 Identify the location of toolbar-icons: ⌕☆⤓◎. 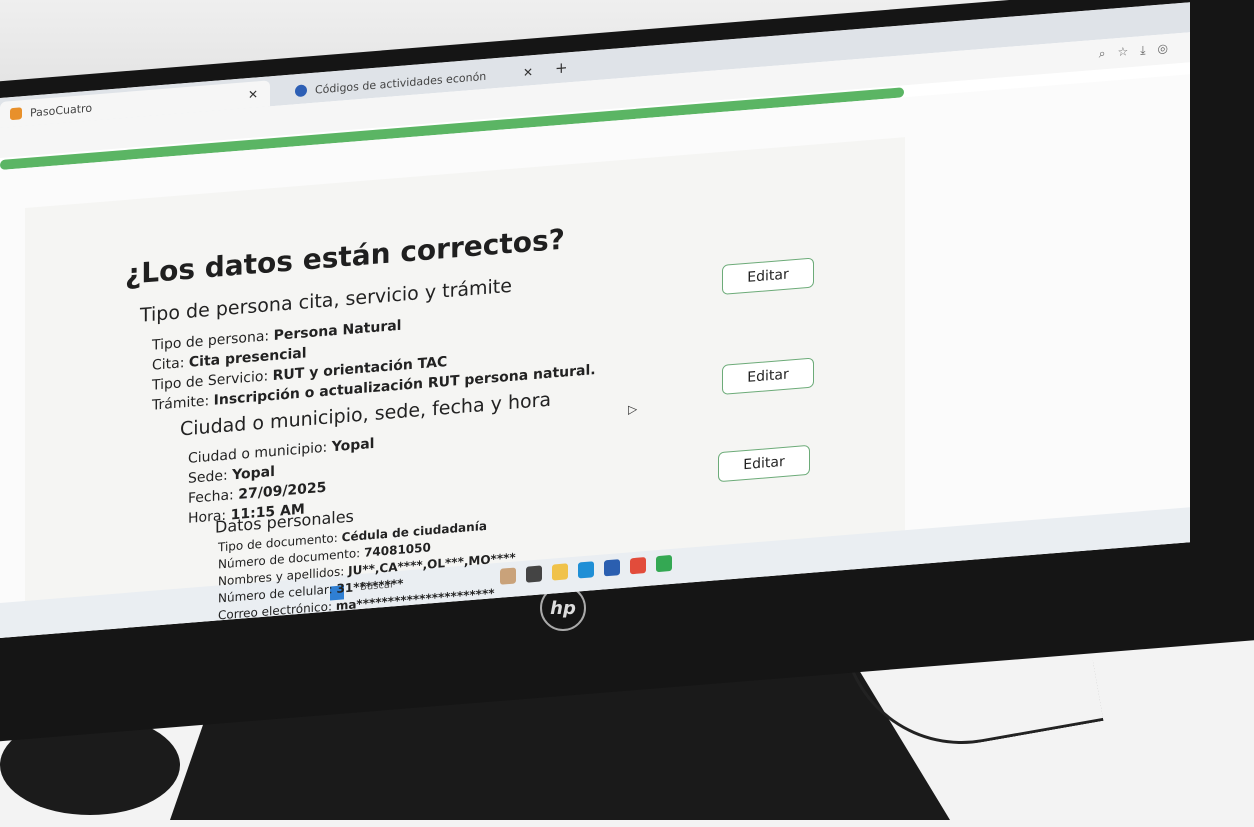
(1139, 51).